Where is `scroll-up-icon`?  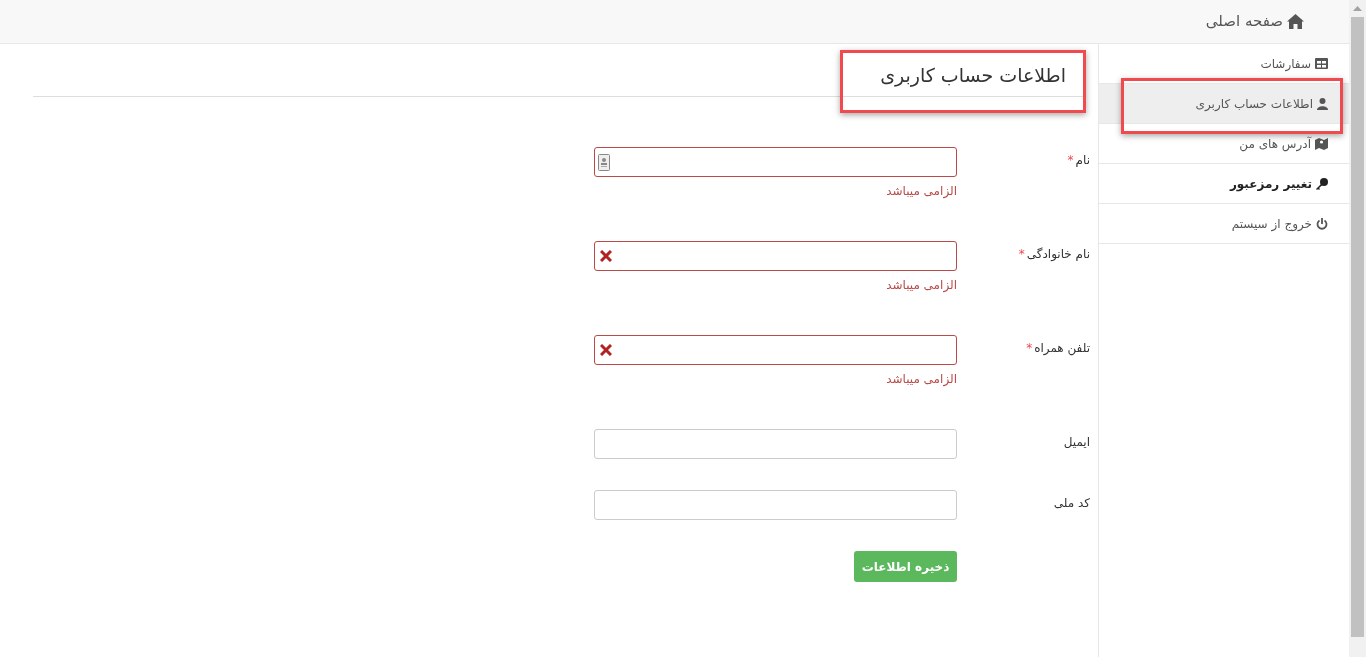
scroll-up-icon is located at coordinates (1357, 8).